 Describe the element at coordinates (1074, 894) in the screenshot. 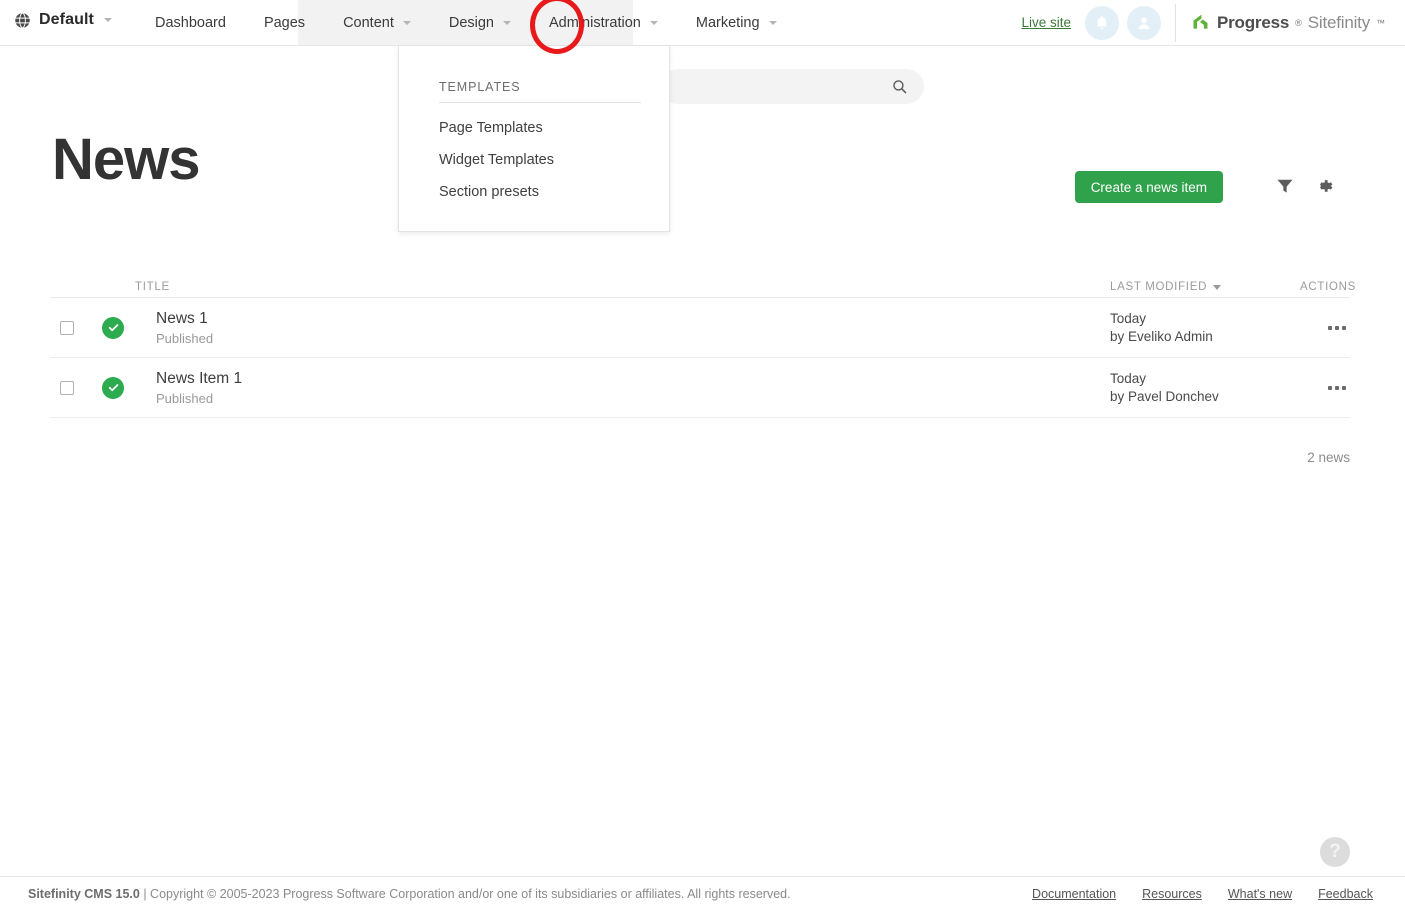

I see `footer-link-documentation: Documentation` at that location.